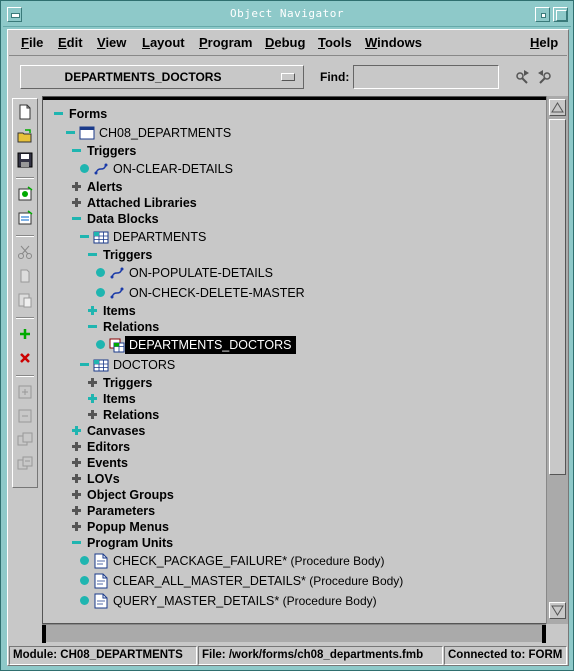 This screenshot has width=574, height=671. Describe the element at coordinates (201, 273) in the screenshot. I see `tree-node-label: ON-POPULATE-DETAILS` at that location.